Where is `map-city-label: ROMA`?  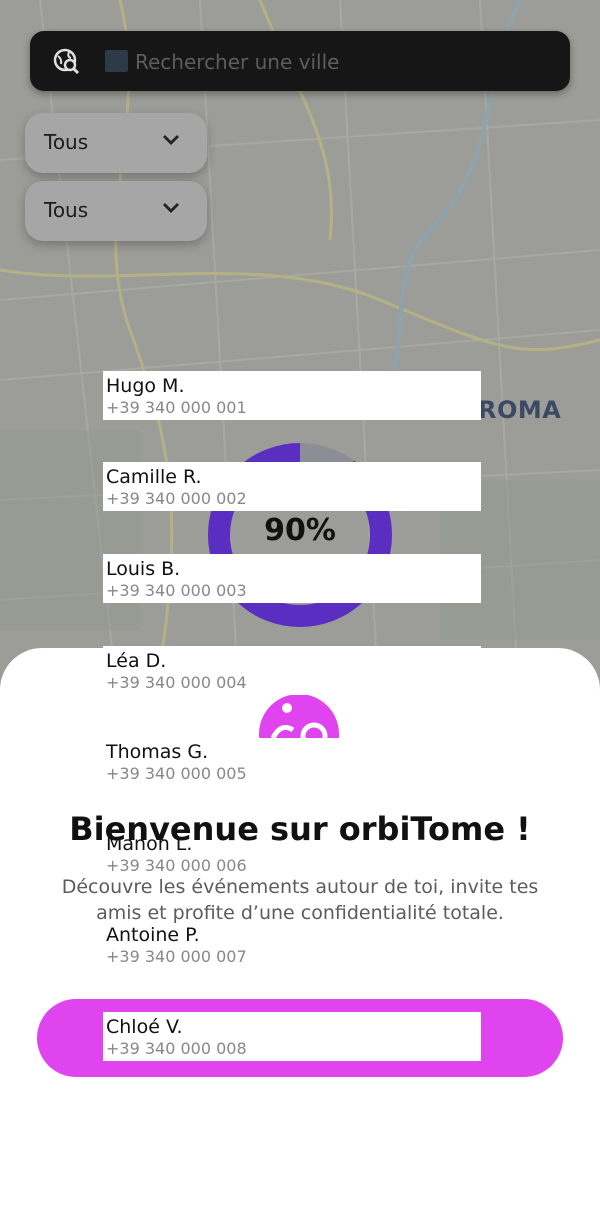
map-city-label: ROMA is located at coordinates (520, 410).